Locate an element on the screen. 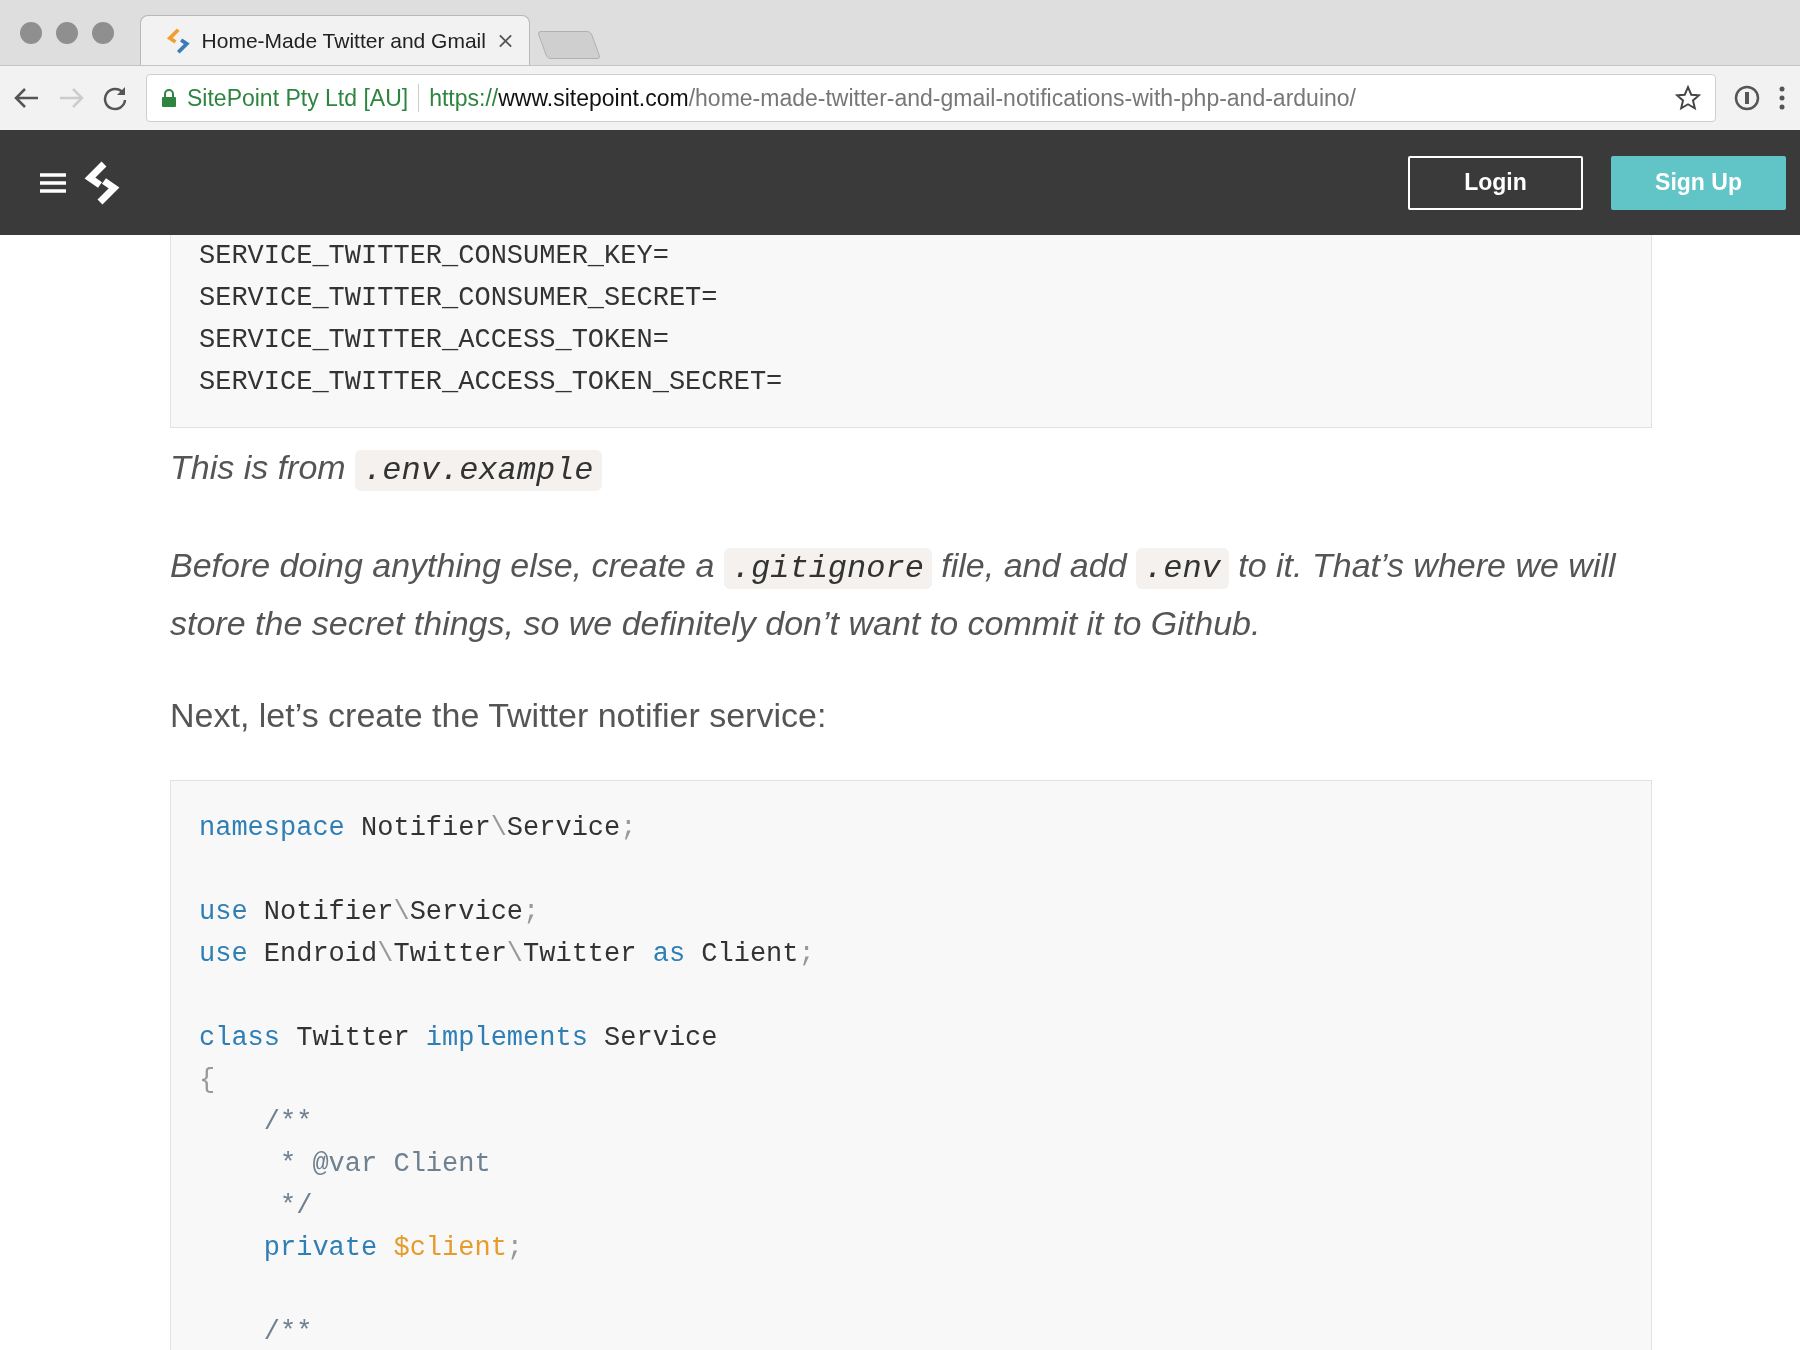 This screenshot has height=1350, width=1800. site-owner: SitePoint Pty Ltd [AU] is located at coordinates (298, 98).